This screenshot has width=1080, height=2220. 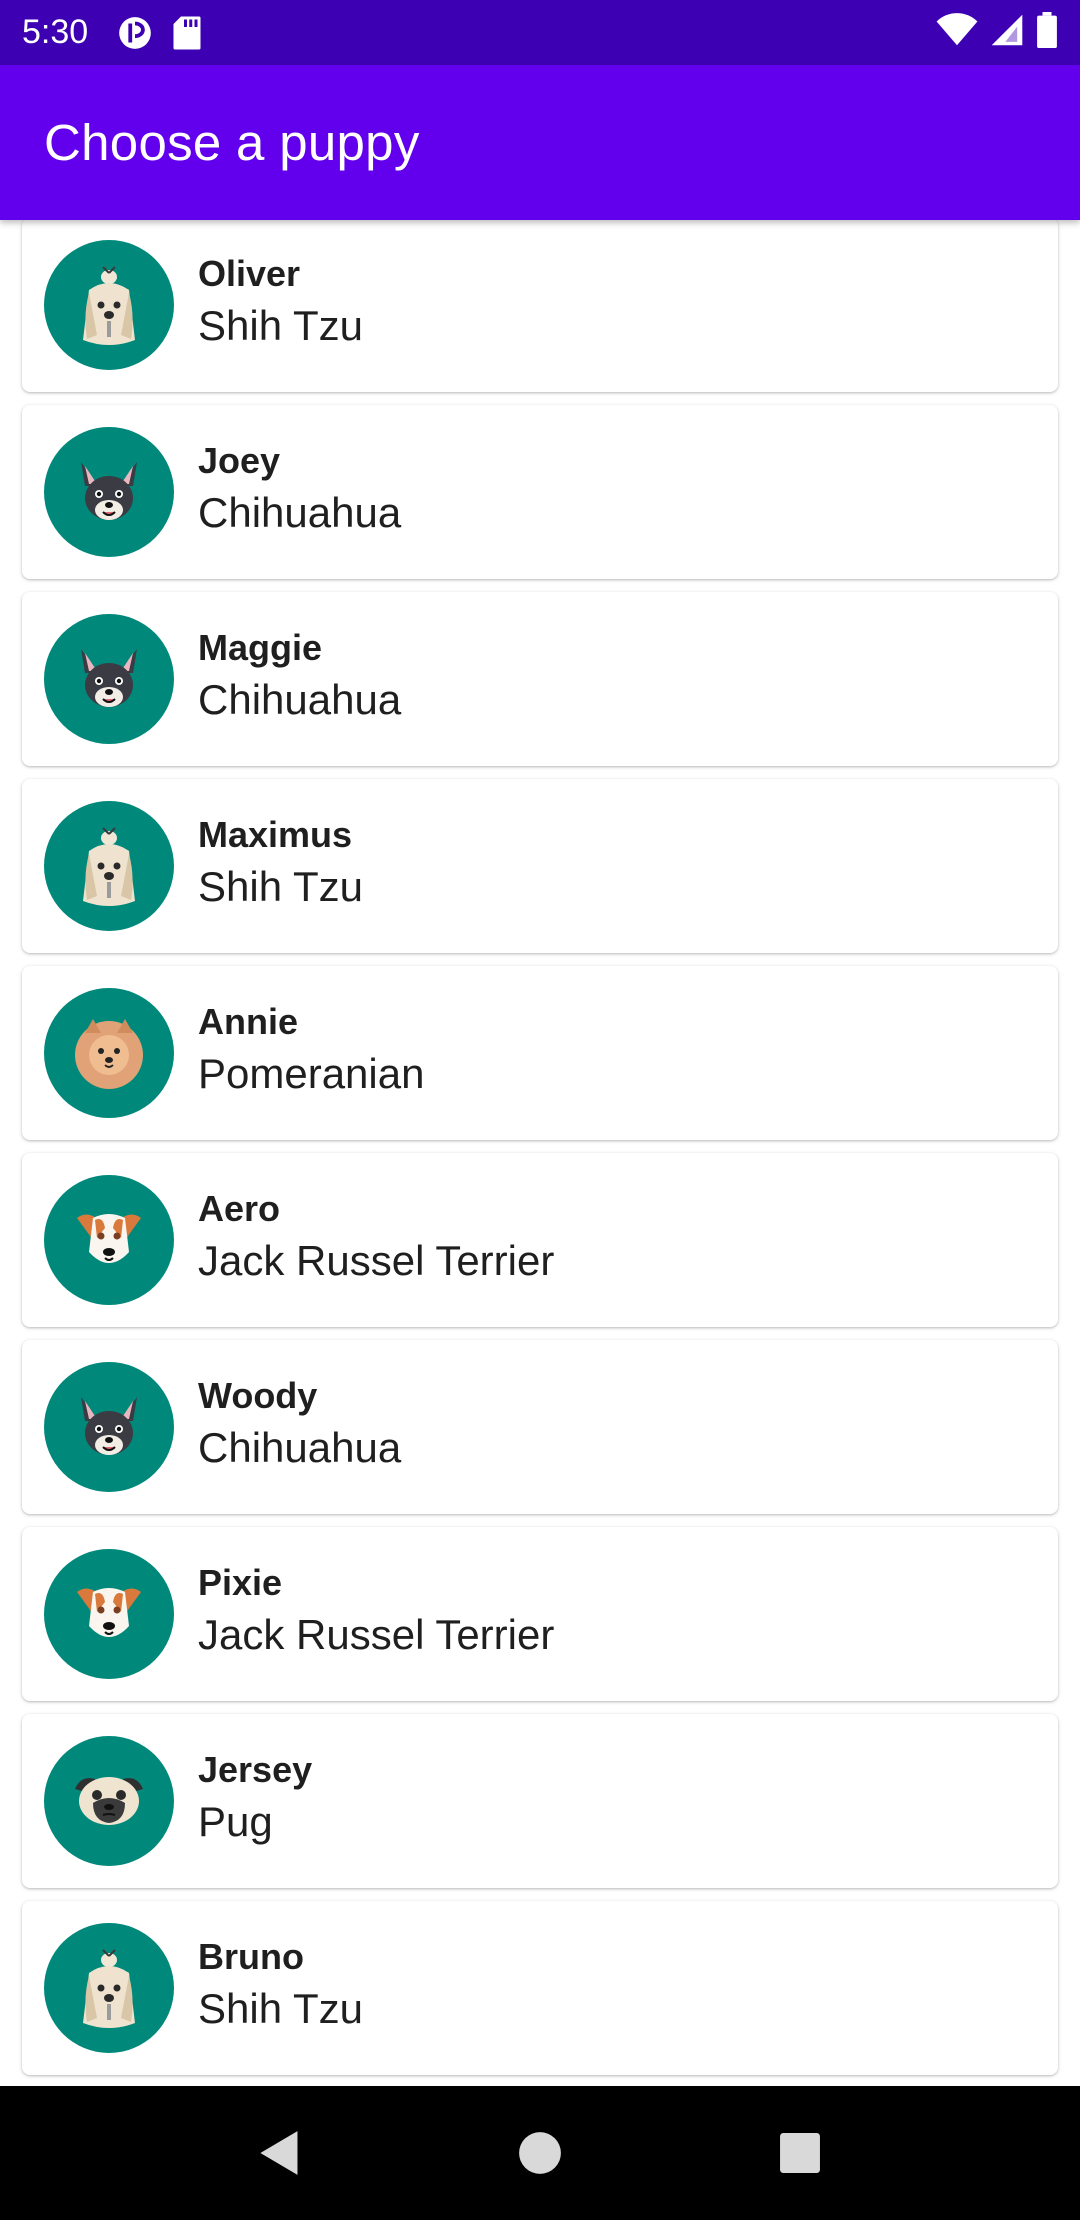 I want to click on puppy-card-text: Maximus Shih Tzu, so click(x=280, y=863).